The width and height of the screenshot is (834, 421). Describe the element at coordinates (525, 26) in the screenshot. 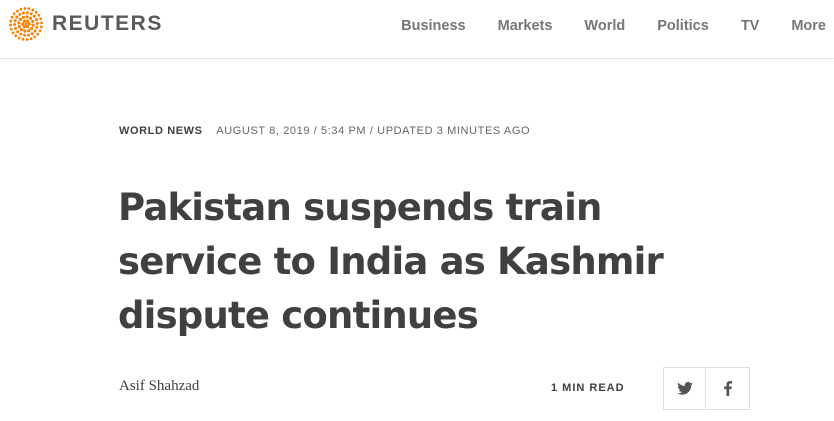

I see `nav-markets: Markets` at that location.